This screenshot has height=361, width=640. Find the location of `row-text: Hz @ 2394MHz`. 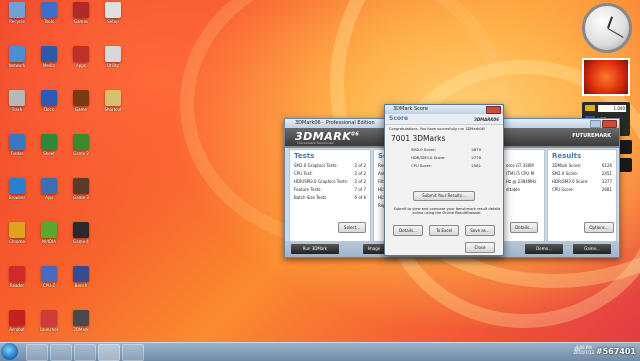

row-text: Hz @ 2394MHz is located at coordinates (521, 181).